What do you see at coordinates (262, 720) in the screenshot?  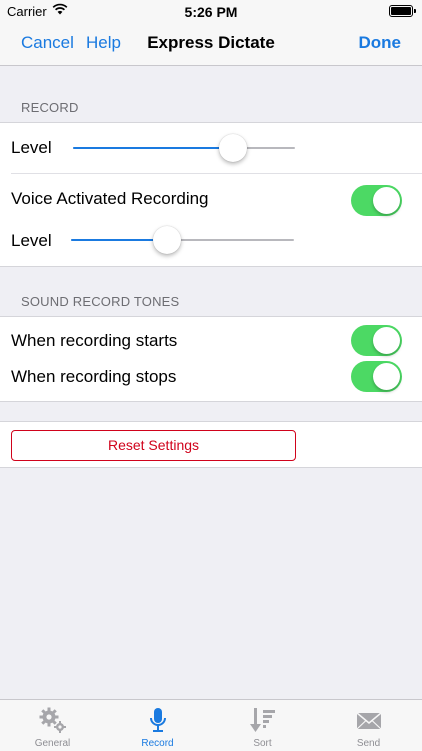 I see `sort-icon` at bounding box center [262, 720].